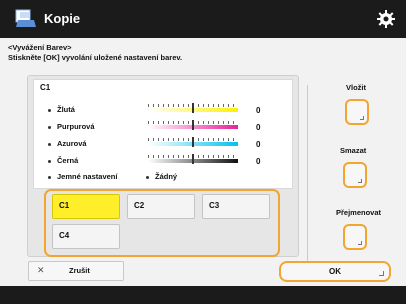  Describe the element at coordinates (25, 18) in the screenshot. I see `copy-app-icon` at that location.